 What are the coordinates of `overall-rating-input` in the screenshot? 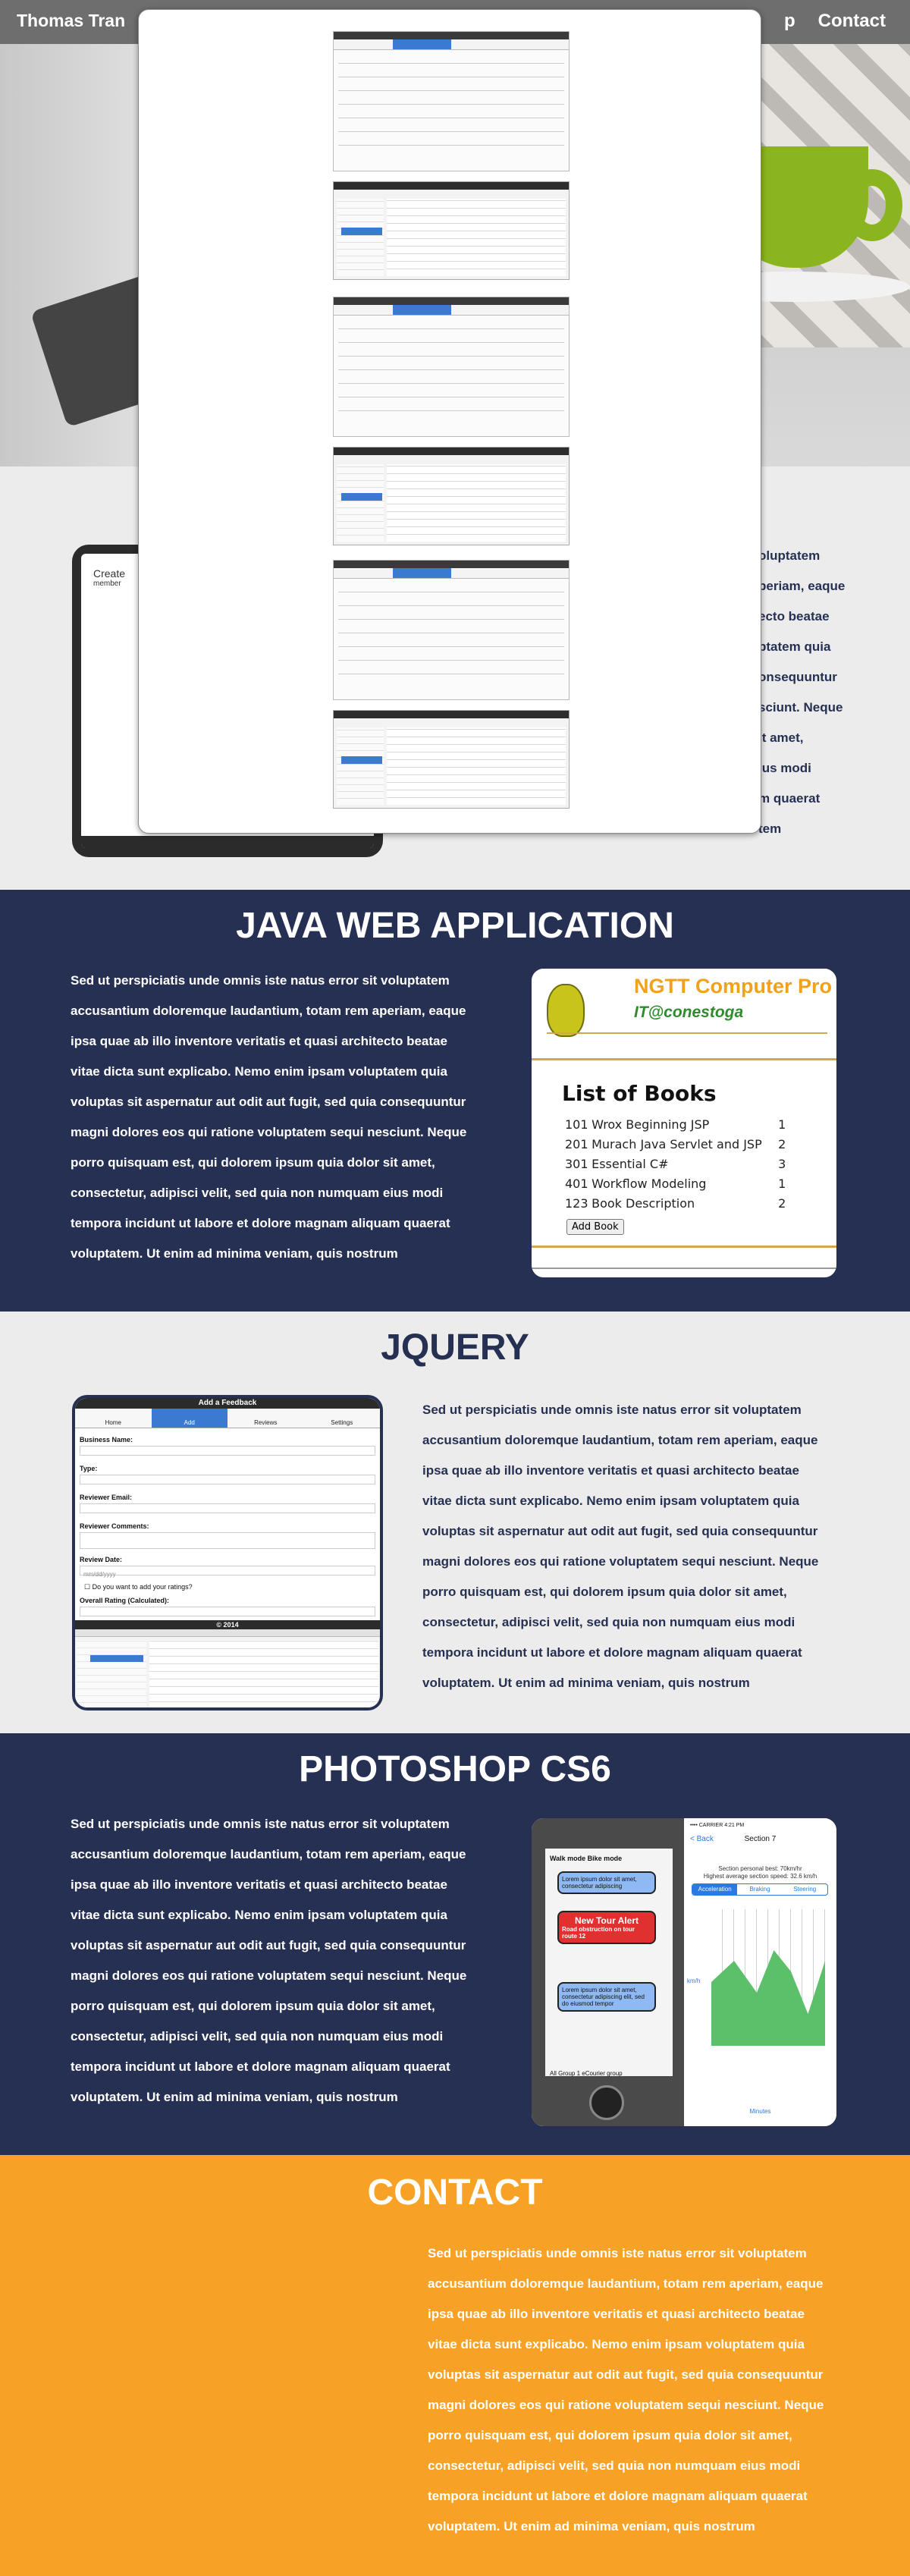 It's located at (227, 1611).